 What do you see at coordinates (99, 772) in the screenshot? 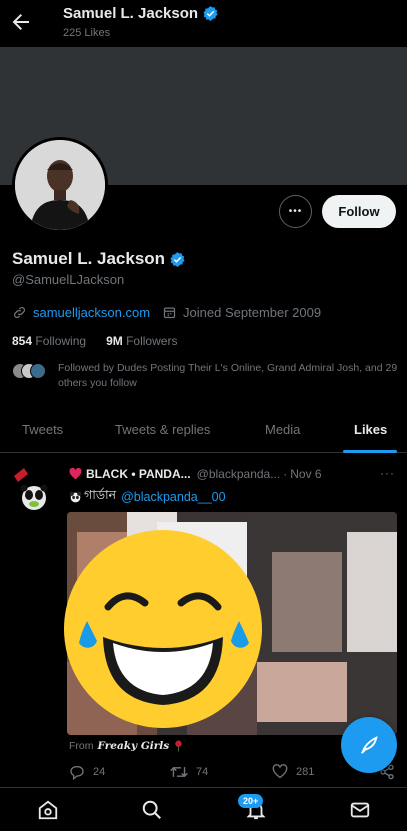
I see `reply-count: 24` at bounding box center [99, 772].